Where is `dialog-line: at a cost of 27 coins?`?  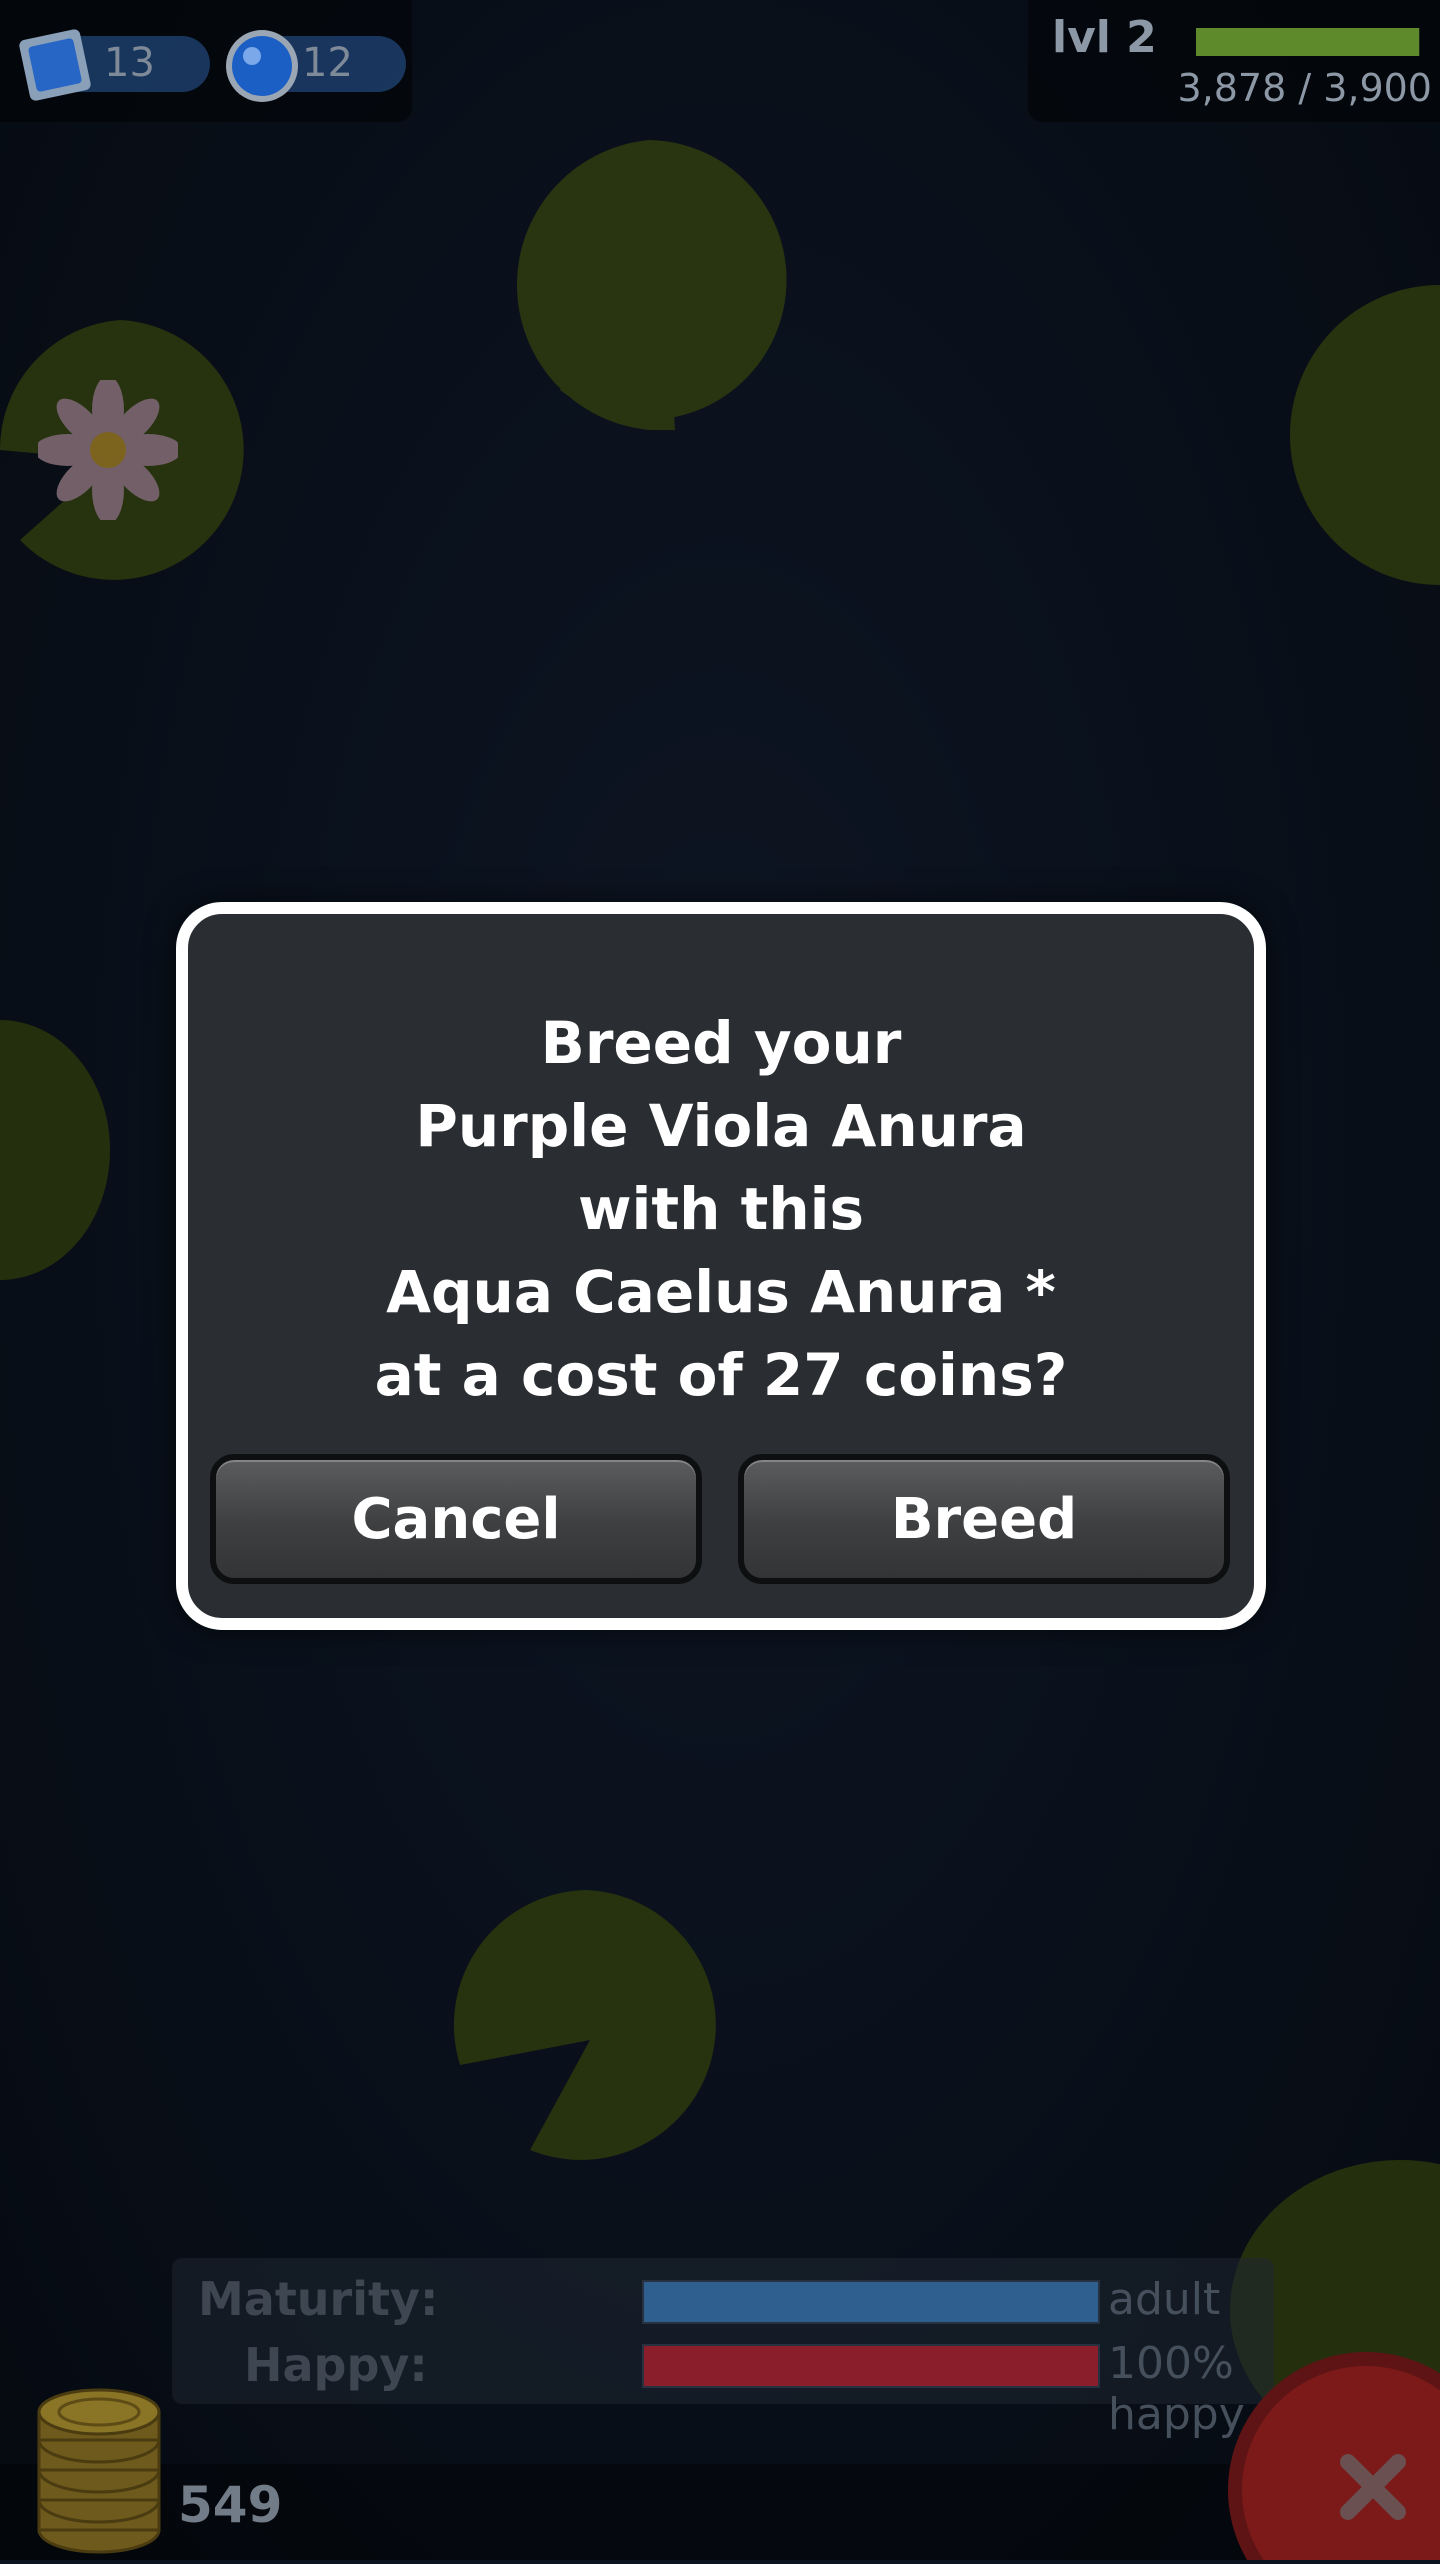
dialog-line: at a cost of 27 coins? is located at coordinates (721, 1375).